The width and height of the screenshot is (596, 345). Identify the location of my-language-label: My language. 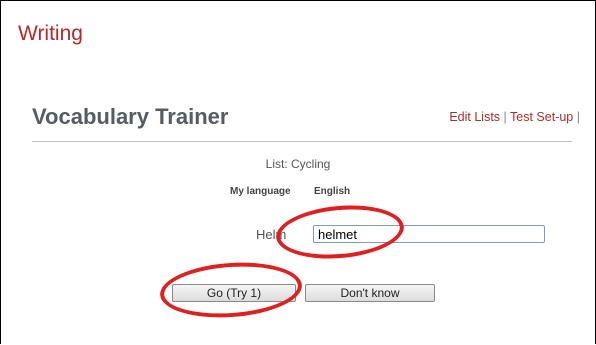
(260, 191).